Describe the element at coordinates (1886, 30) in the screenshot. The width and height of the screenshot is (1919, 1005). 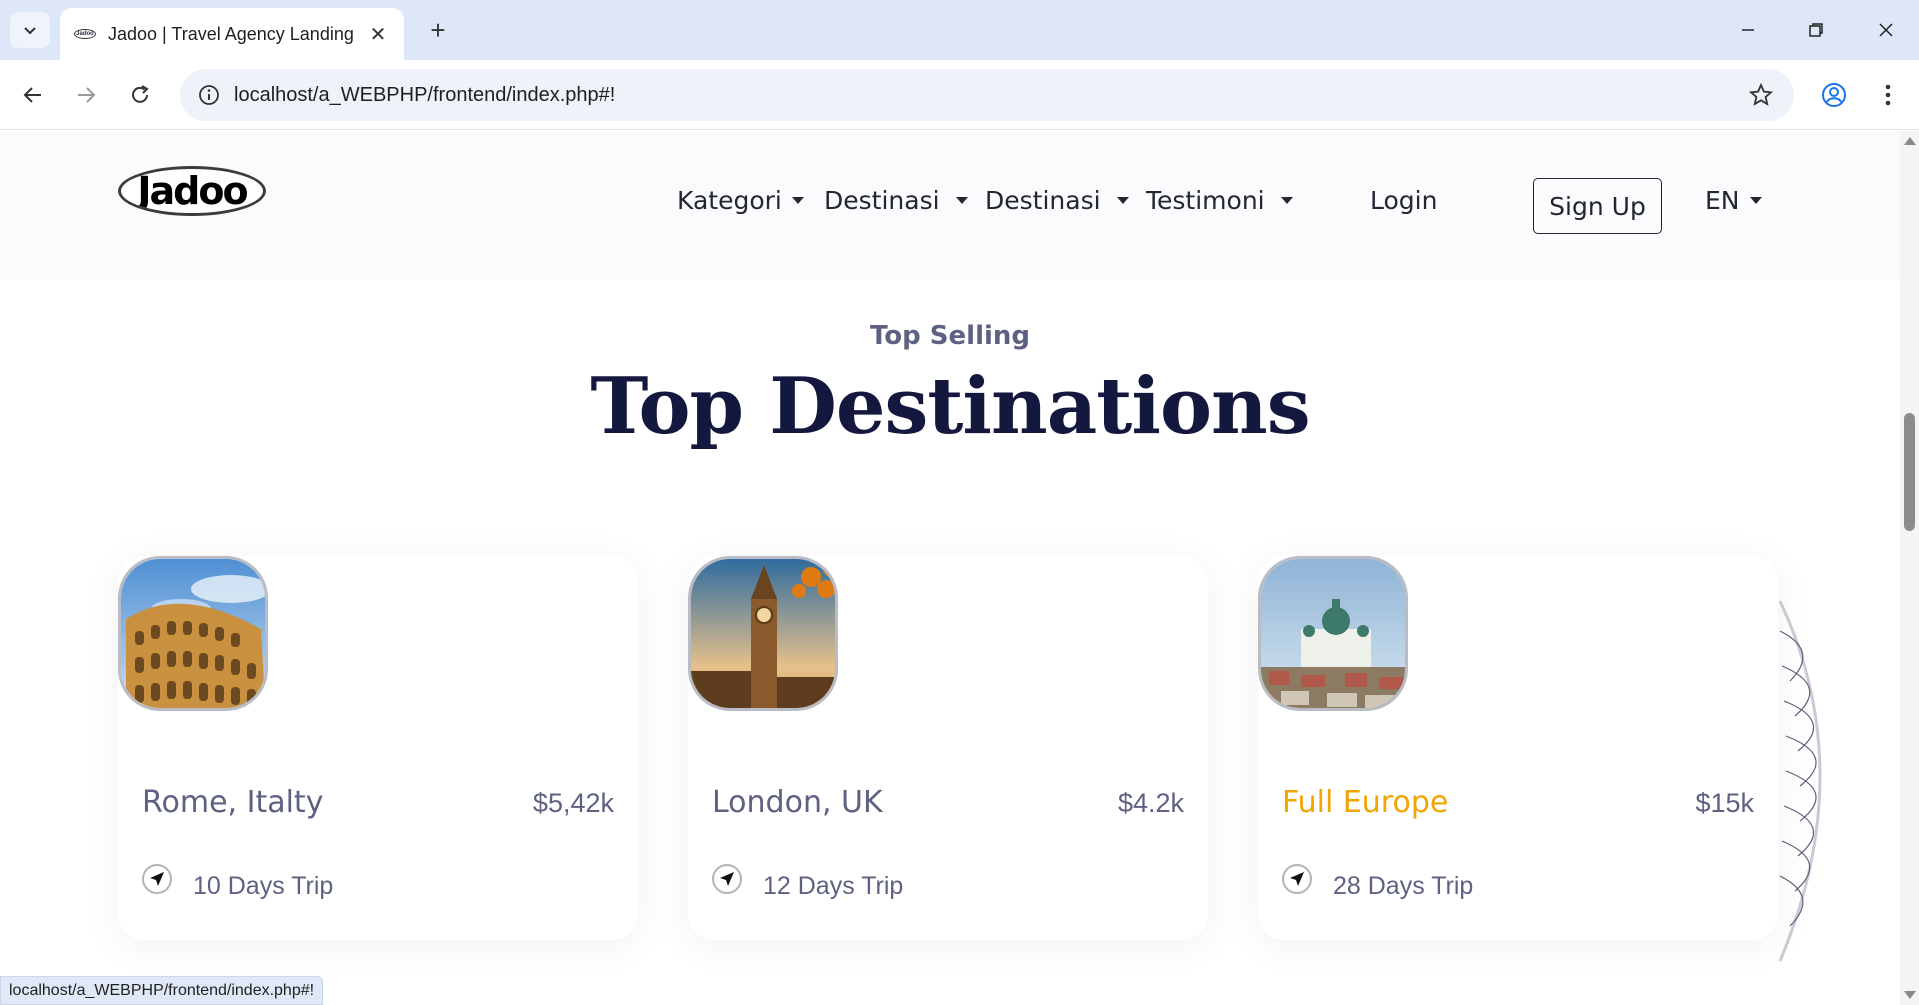
I see `close-window-icon` at that location.